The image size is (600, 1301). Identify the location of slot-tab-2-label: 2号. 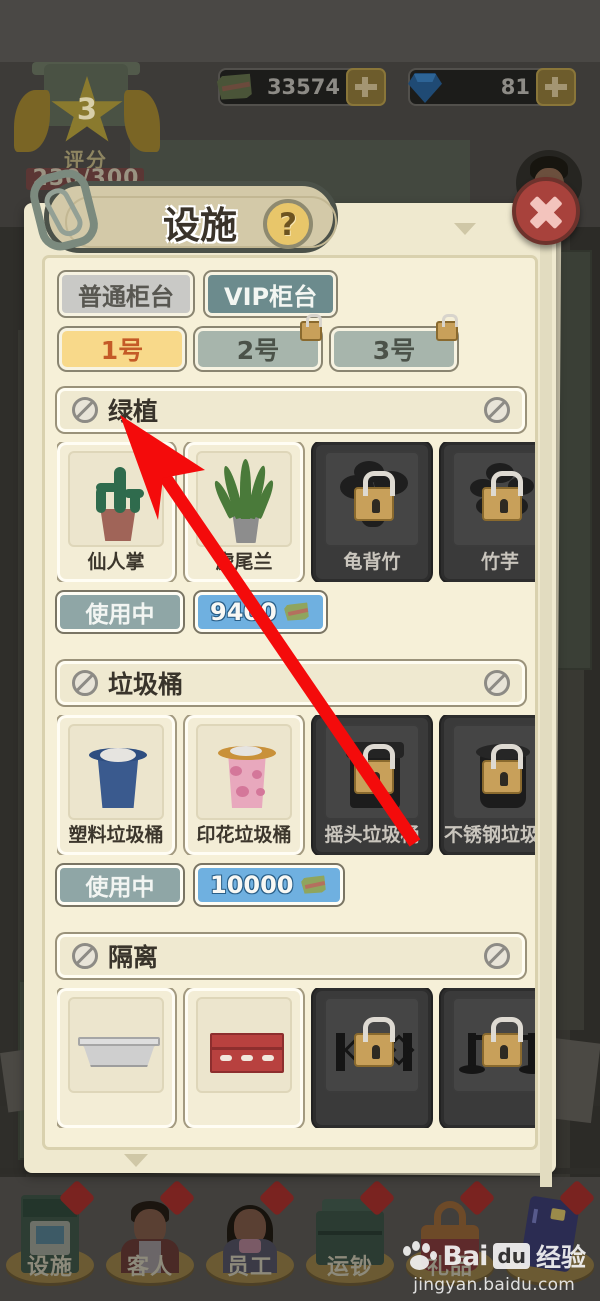
(258, 350).